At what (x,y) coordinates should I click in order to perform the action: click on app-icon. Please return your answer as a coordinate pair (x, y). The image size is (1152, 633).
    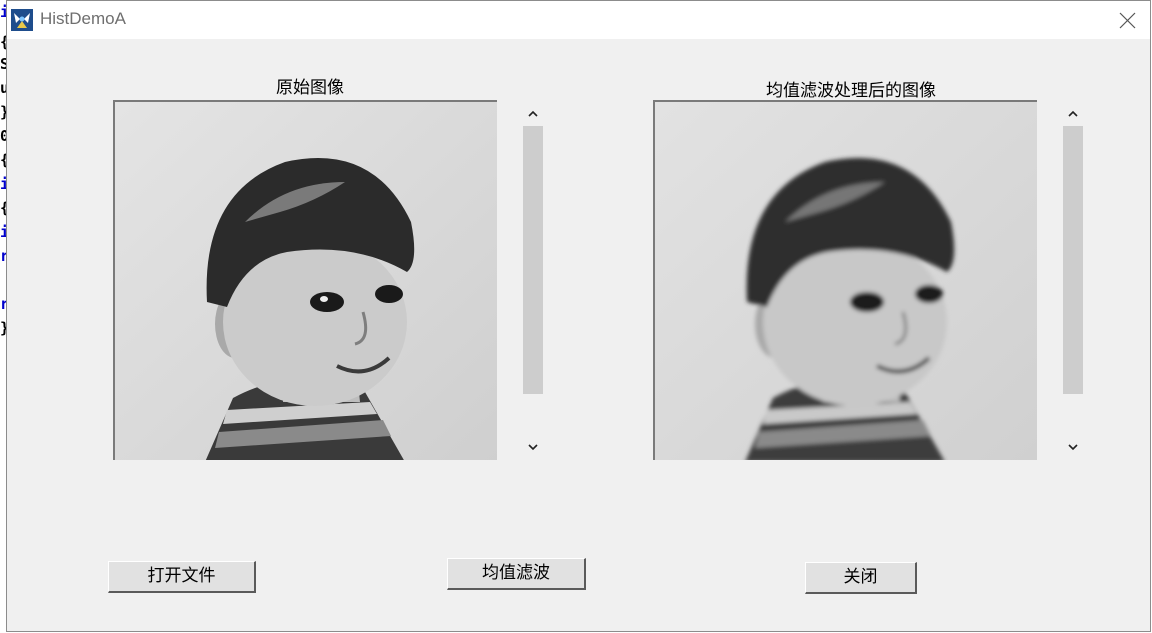
    Looking at the image, I should click on (22, 20).